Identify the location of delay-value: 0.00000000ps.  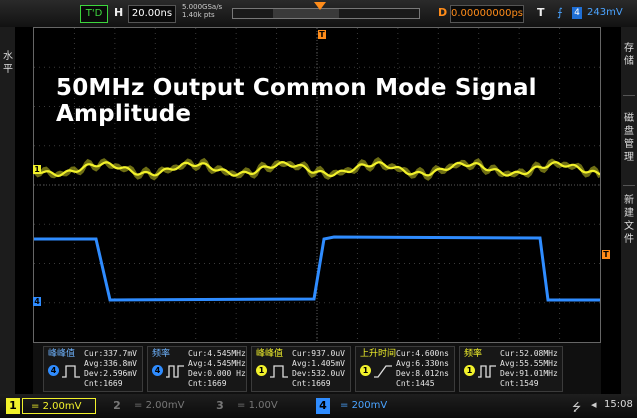
(487, 14).